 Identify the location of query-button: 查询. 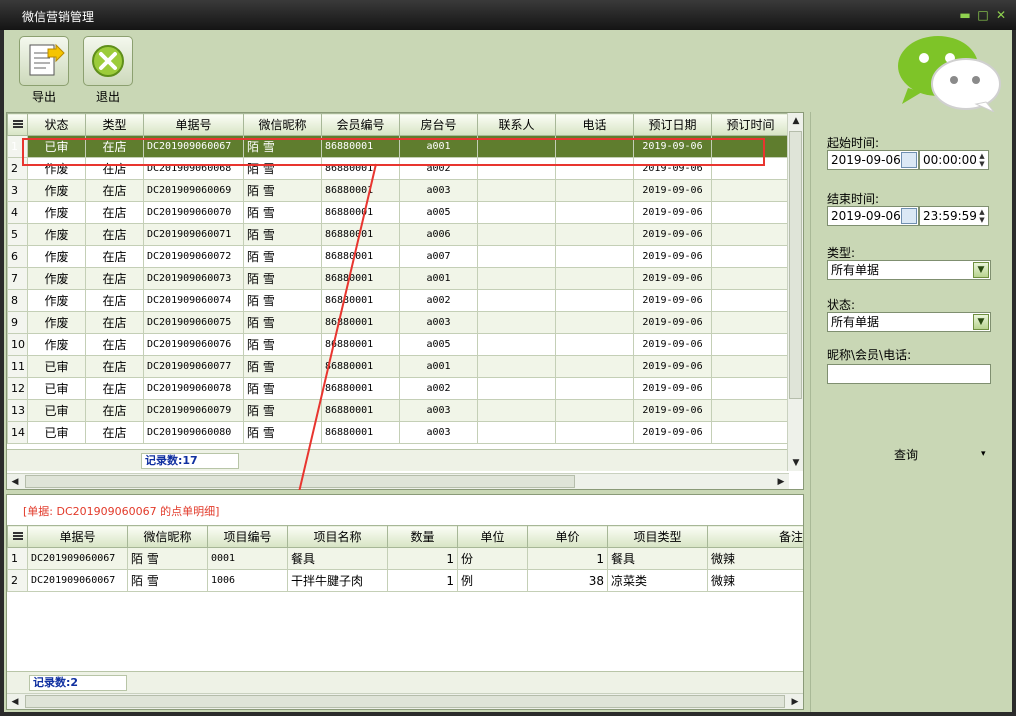
(906, 455).